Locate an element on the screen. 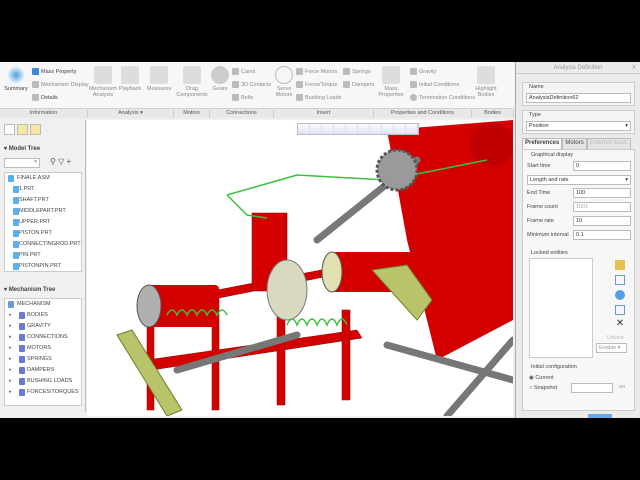  tab-external-loads: External loads is located at coordinates (608, 143).